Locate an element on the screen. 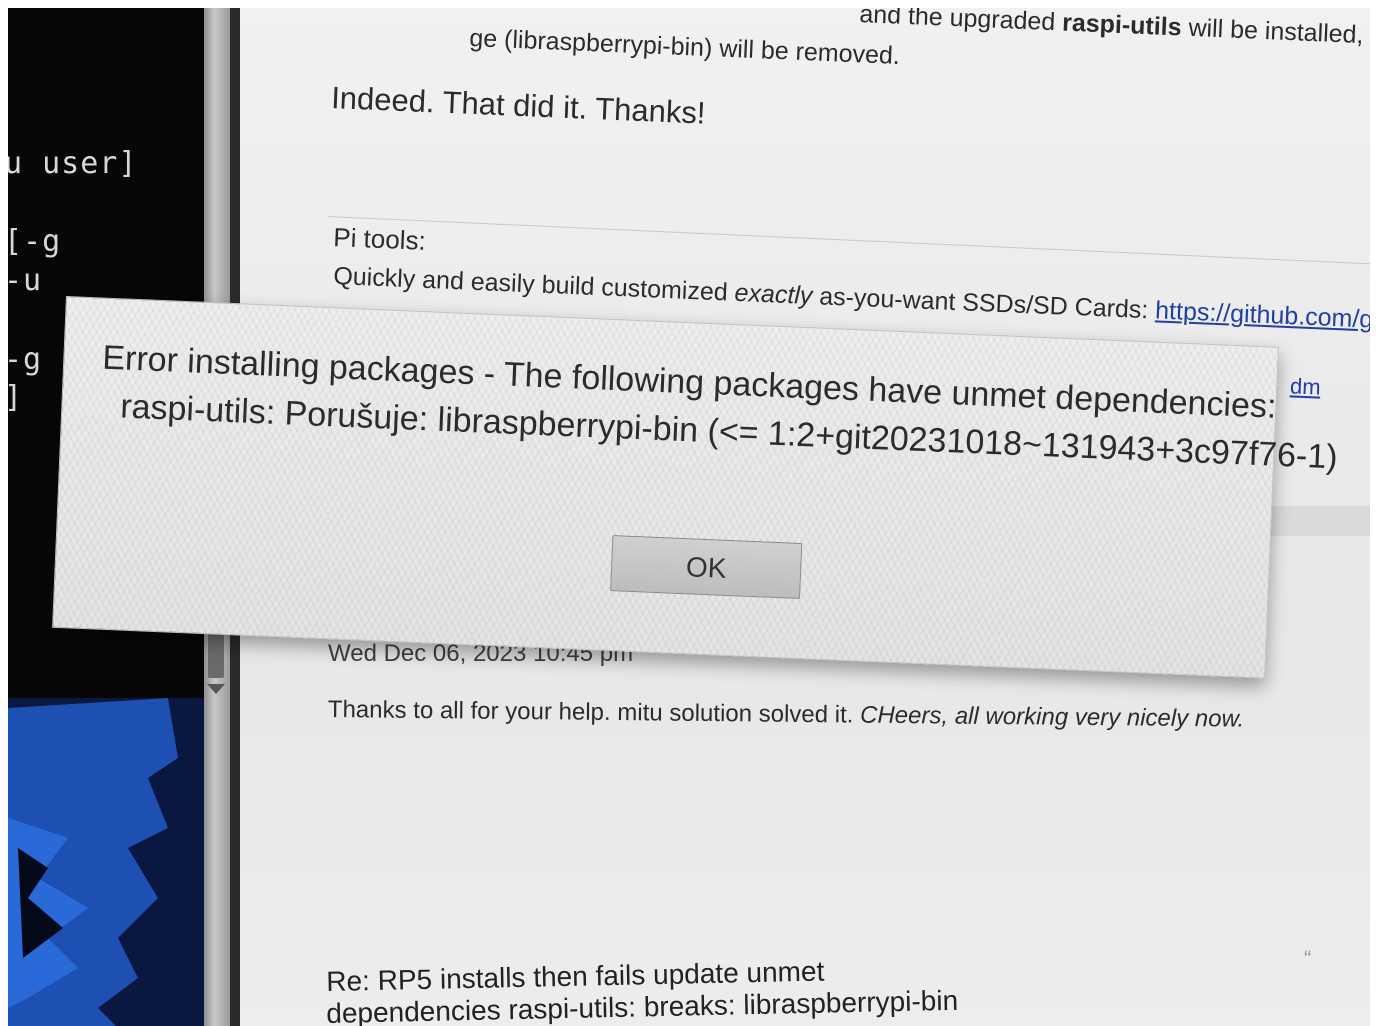 This screenshot has width=1381, height=1026. terminal-line: ] is located at coordinates (15, 397).